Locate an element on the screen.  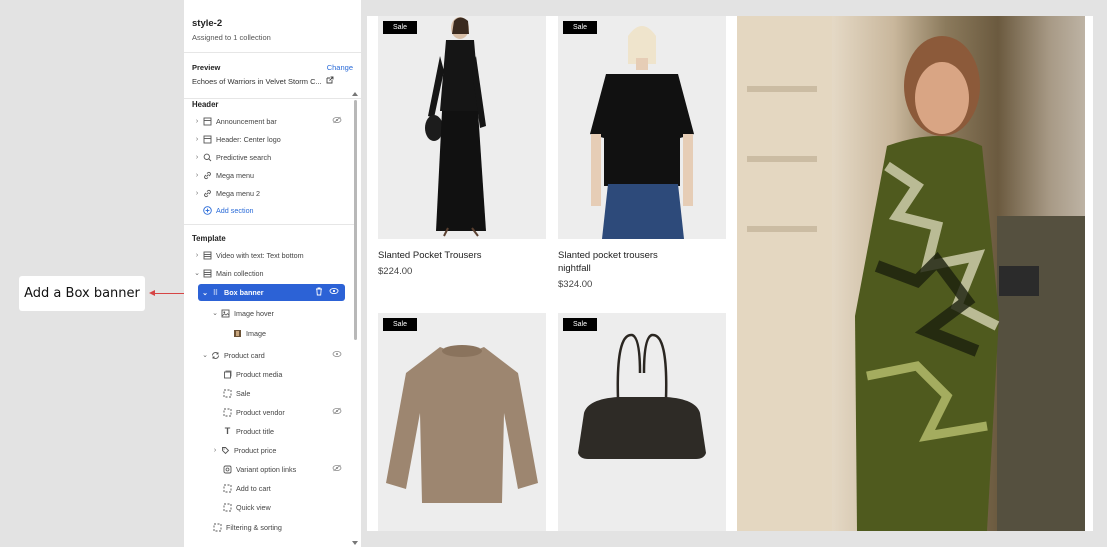
image-thumbnail-icon is located at coordinates (237, 333).